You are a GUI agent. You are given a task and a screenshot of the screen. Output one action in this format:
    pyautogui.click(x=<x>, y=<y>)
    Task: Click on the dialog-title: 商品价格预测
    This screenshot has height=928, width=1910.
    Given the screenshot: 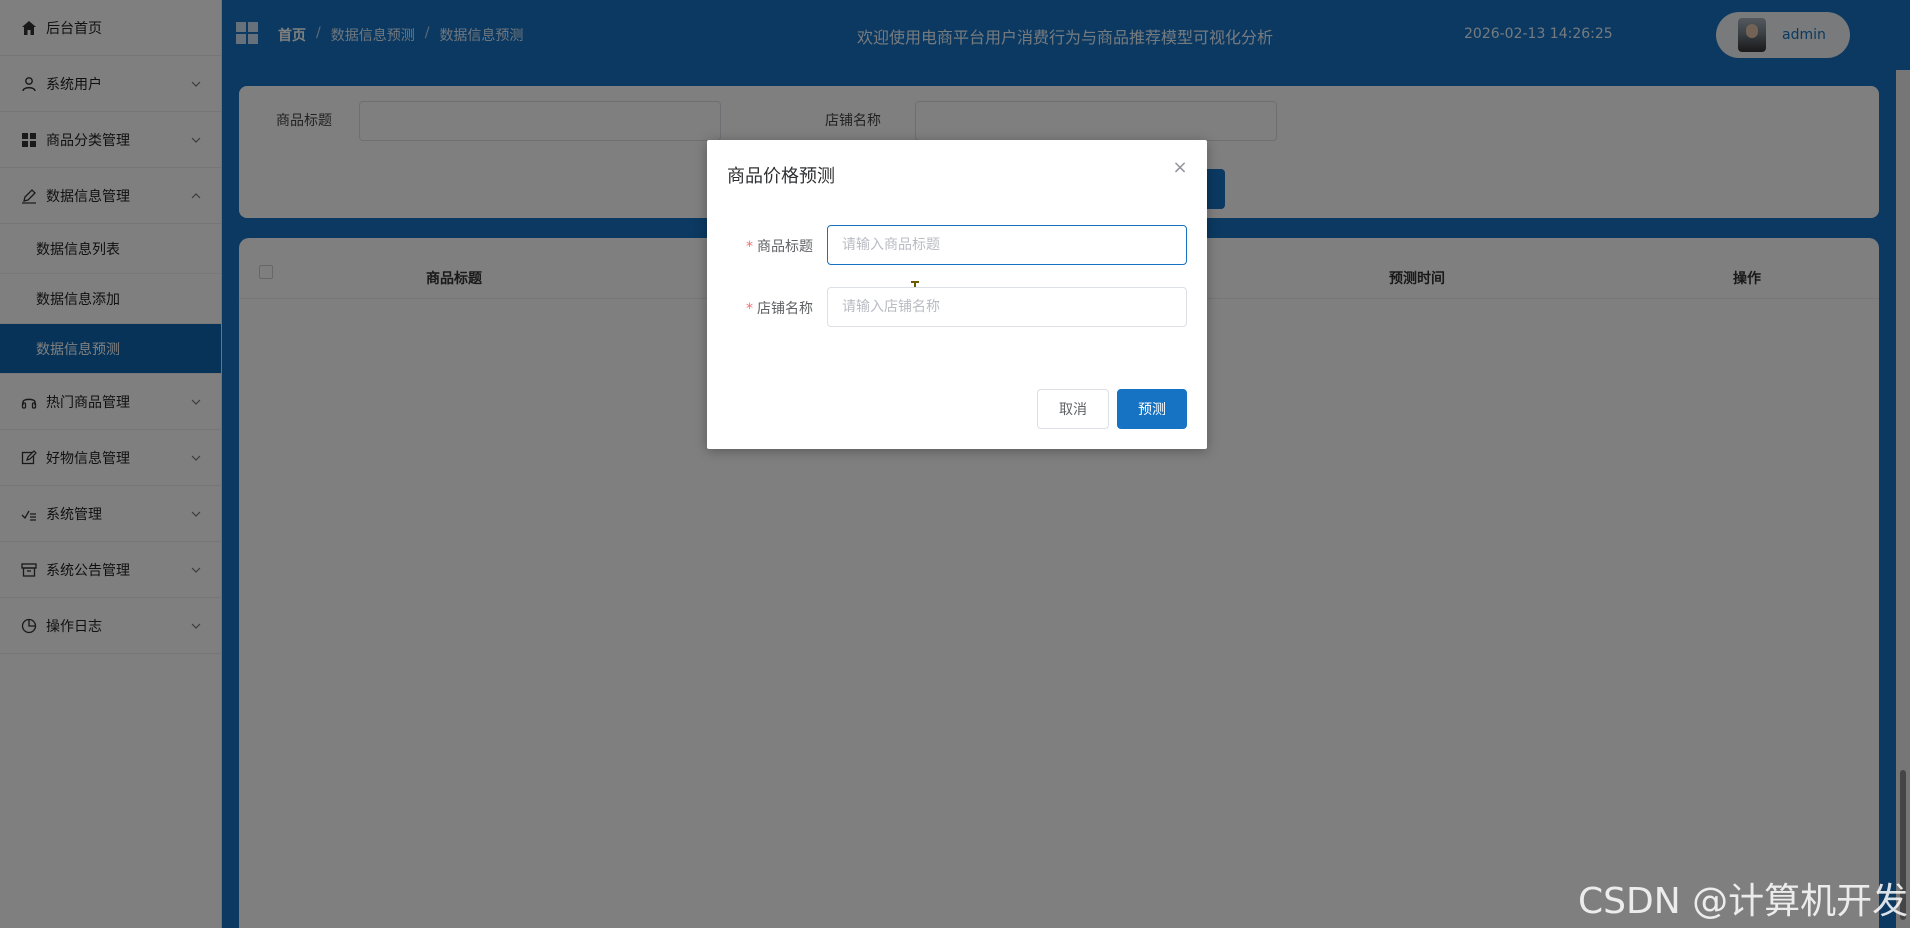 What is the action you would take?
    pyautogui.click(x=781, y=176)
    